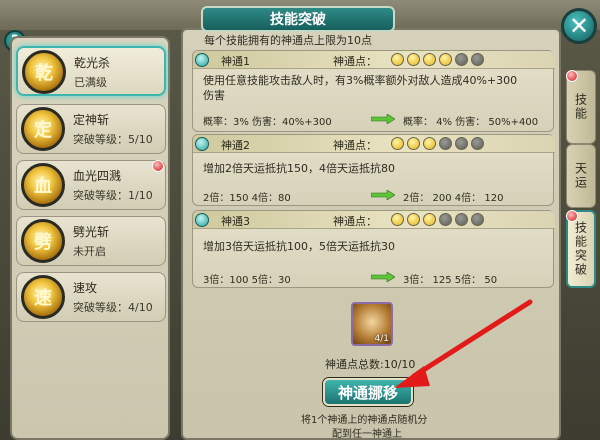  I want to click on skill-icon: 乾, so click(44, 72).